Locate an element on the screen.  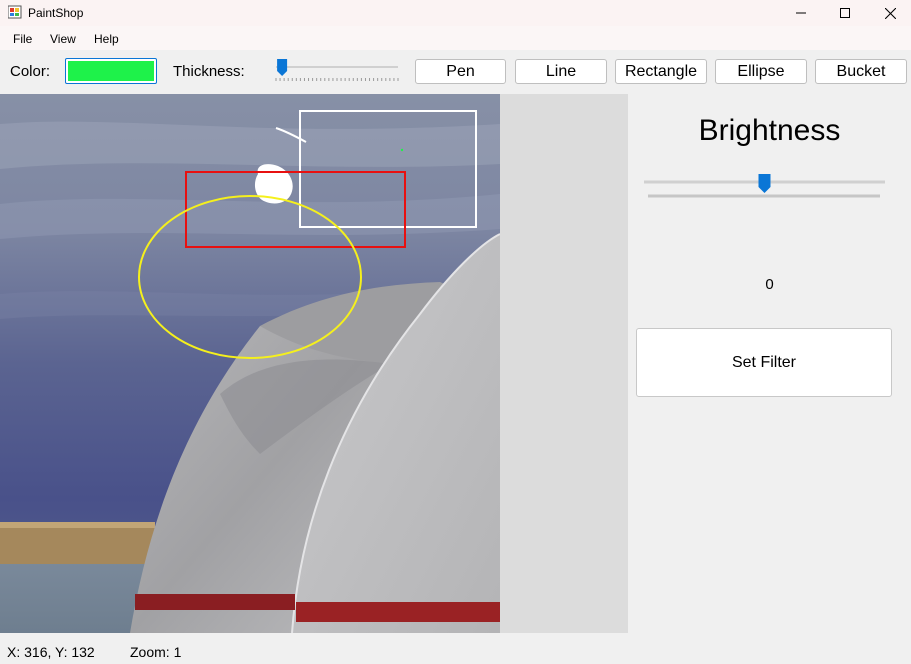
set-filter-button: Set Filter is located at coordinates (764, 362).